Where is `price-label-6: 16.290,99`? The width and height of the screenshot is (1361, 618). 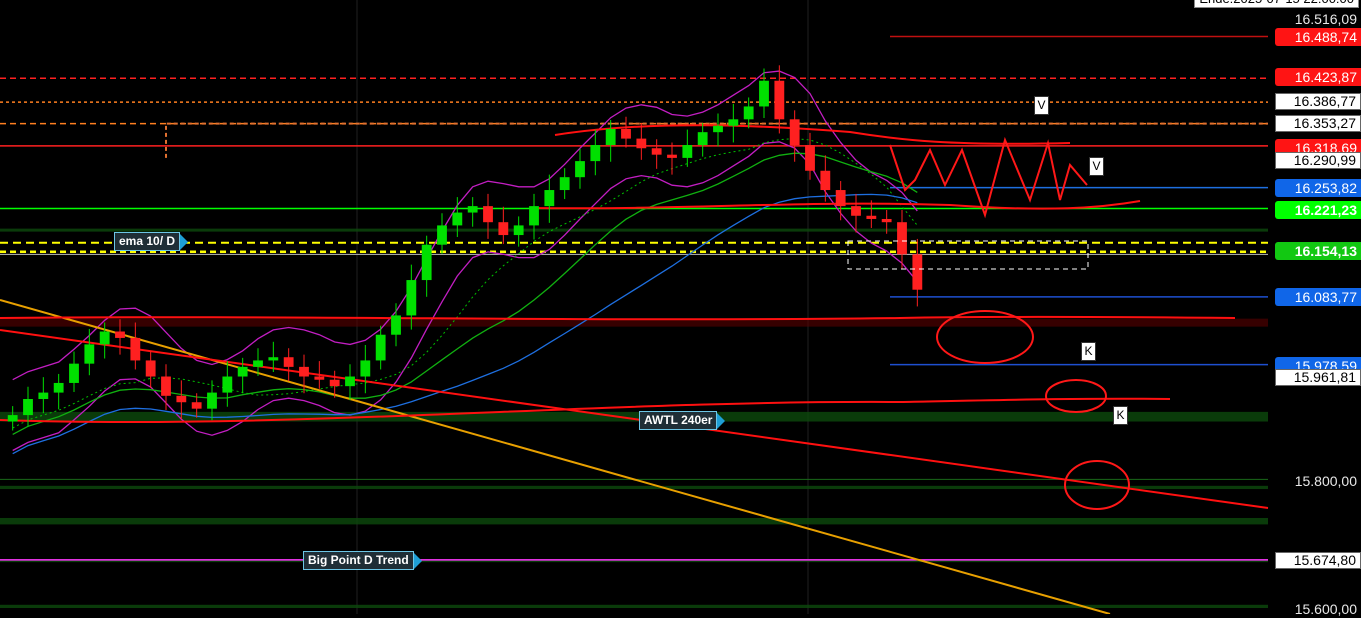
price-label-6: 16.290,99 is located at coordinates (1318, 160).